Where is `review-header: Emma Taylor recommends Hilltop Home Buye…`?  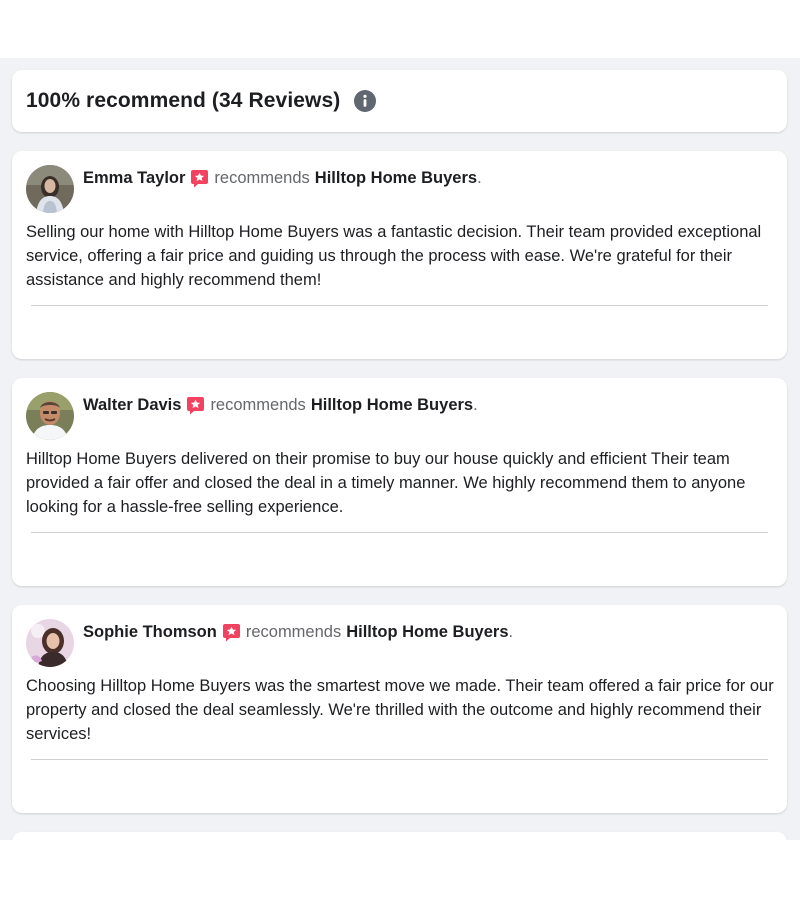
review-header: Emma Taylor recommends Hilltop Home Buye… is located at coordinates (254, 189).